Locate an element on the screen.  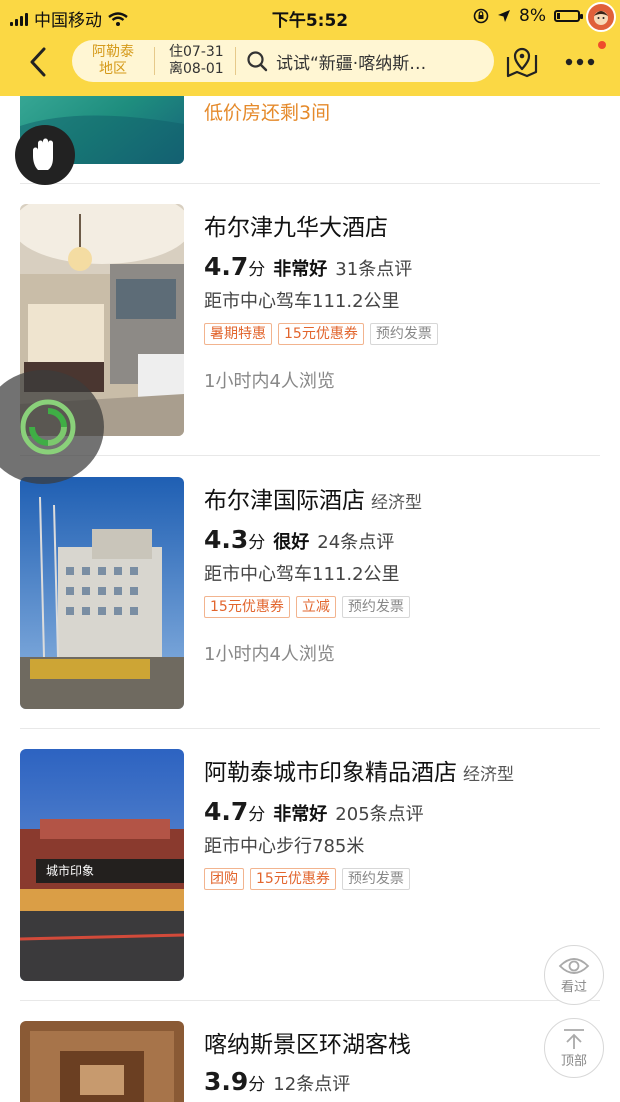
search-icon is located at coordinates (257, 61).